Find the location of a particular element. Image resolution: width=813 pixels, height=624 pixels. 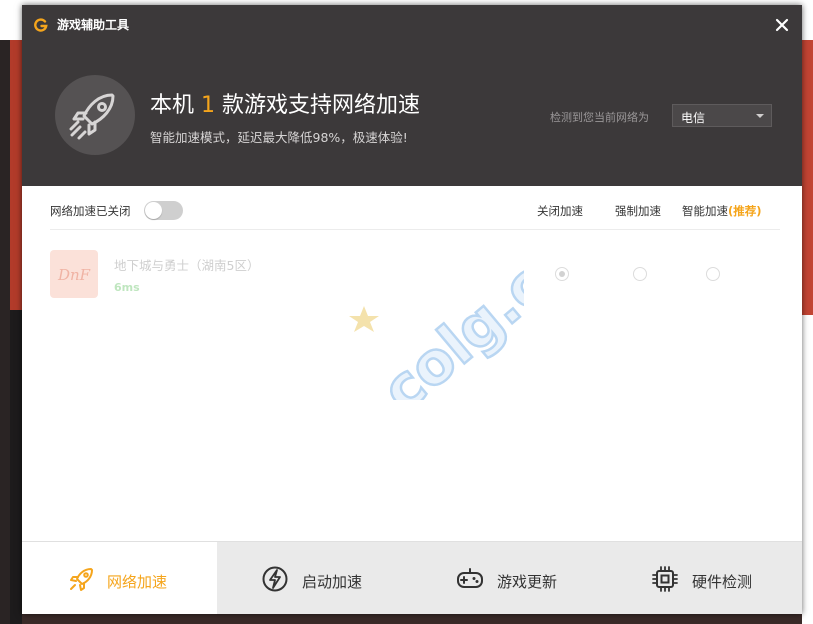

nav-label: 硬件检测 is located at coordinates (722, 582).